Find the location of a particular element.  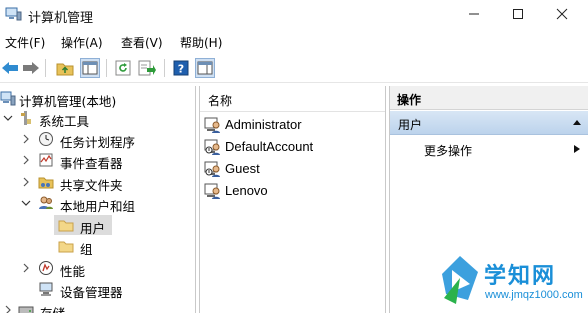

tree-item-device-manager: 设备管理器 is located at coordinates (98, 289).